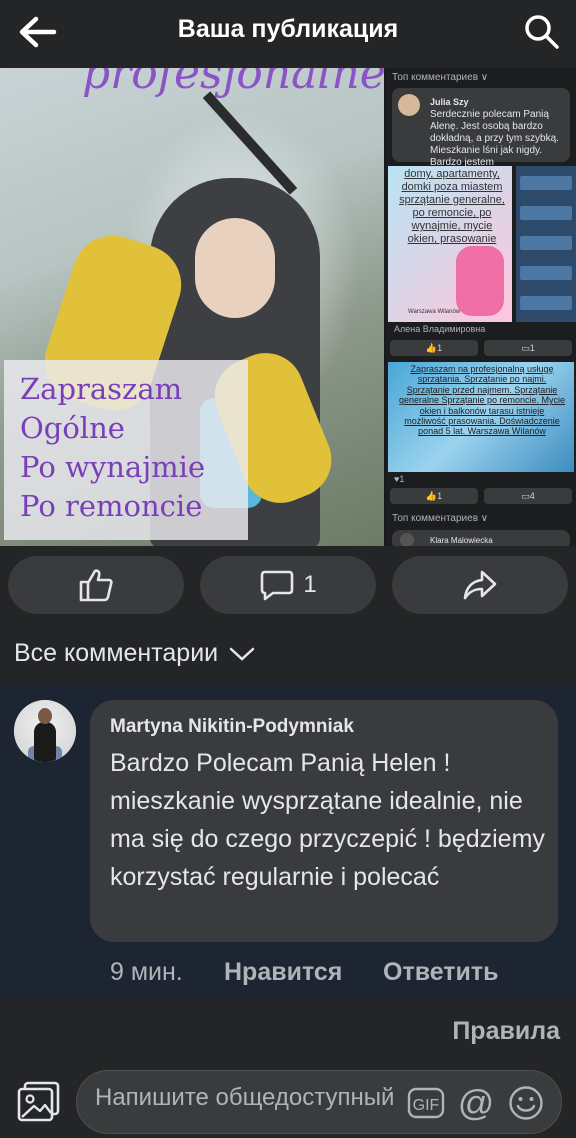 The width and height of the screenshot is (576, 1138). I want to click on share-icon, so click(480, 585).